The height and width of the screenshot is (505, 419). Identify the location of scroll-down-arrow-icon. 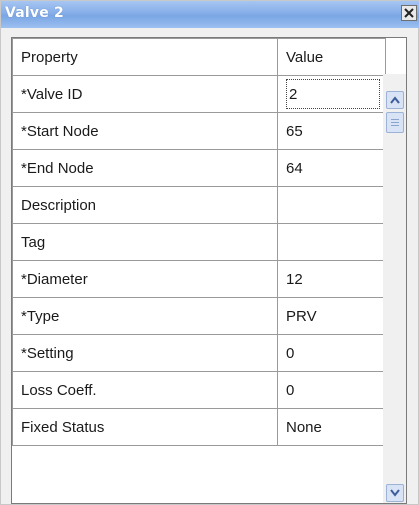
(395, 493).